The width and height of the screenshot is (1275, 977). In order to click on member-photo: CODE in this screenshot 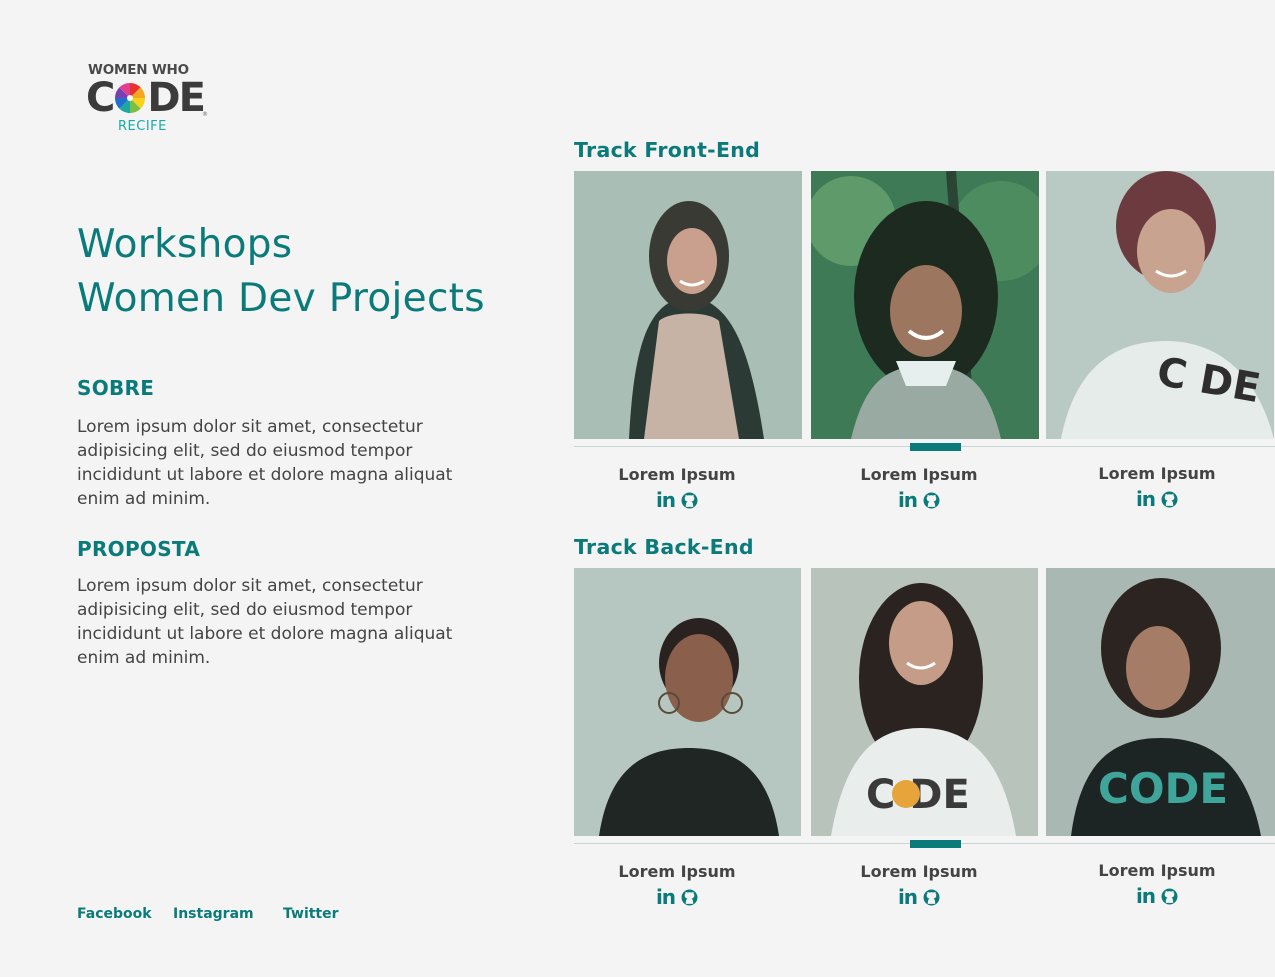, I will do `click(1160, 702)`.